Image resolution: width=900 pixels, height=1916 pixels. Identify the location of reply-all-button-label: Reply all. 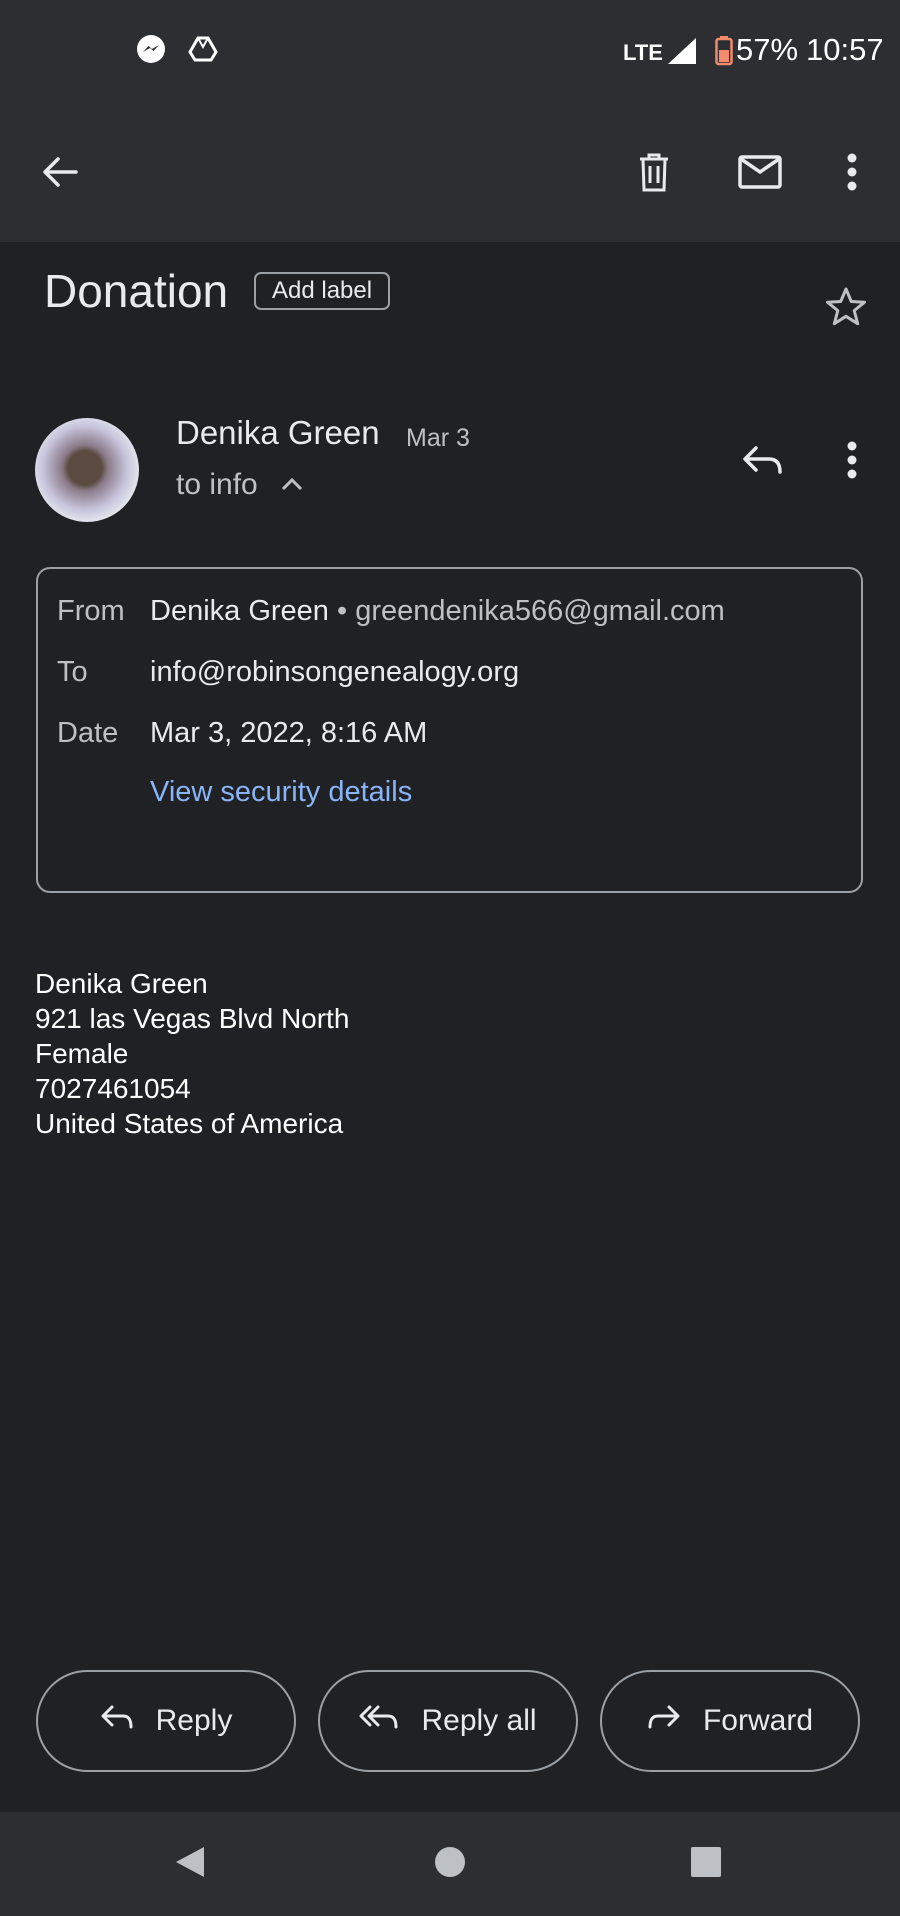
(479, 1720).